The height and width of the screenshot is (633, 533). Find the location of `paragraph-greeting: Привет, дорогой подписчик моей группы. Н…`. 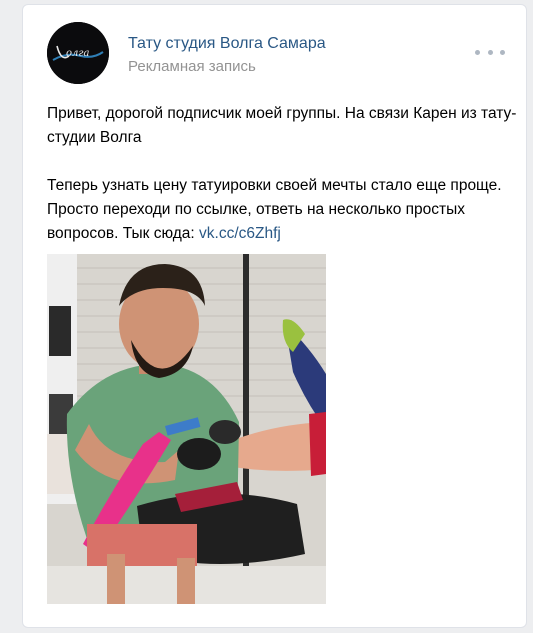

paragraph-greeting: Привет, дорогой подписчик моей группы. Н… is located at coordinates (282, 125).